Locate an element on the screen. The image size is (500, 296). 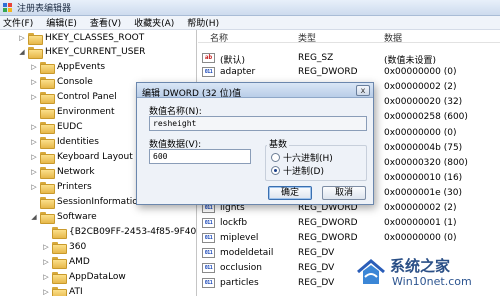
hex-radio-option: 十六进制(H) is located at coordinates (302, 157).